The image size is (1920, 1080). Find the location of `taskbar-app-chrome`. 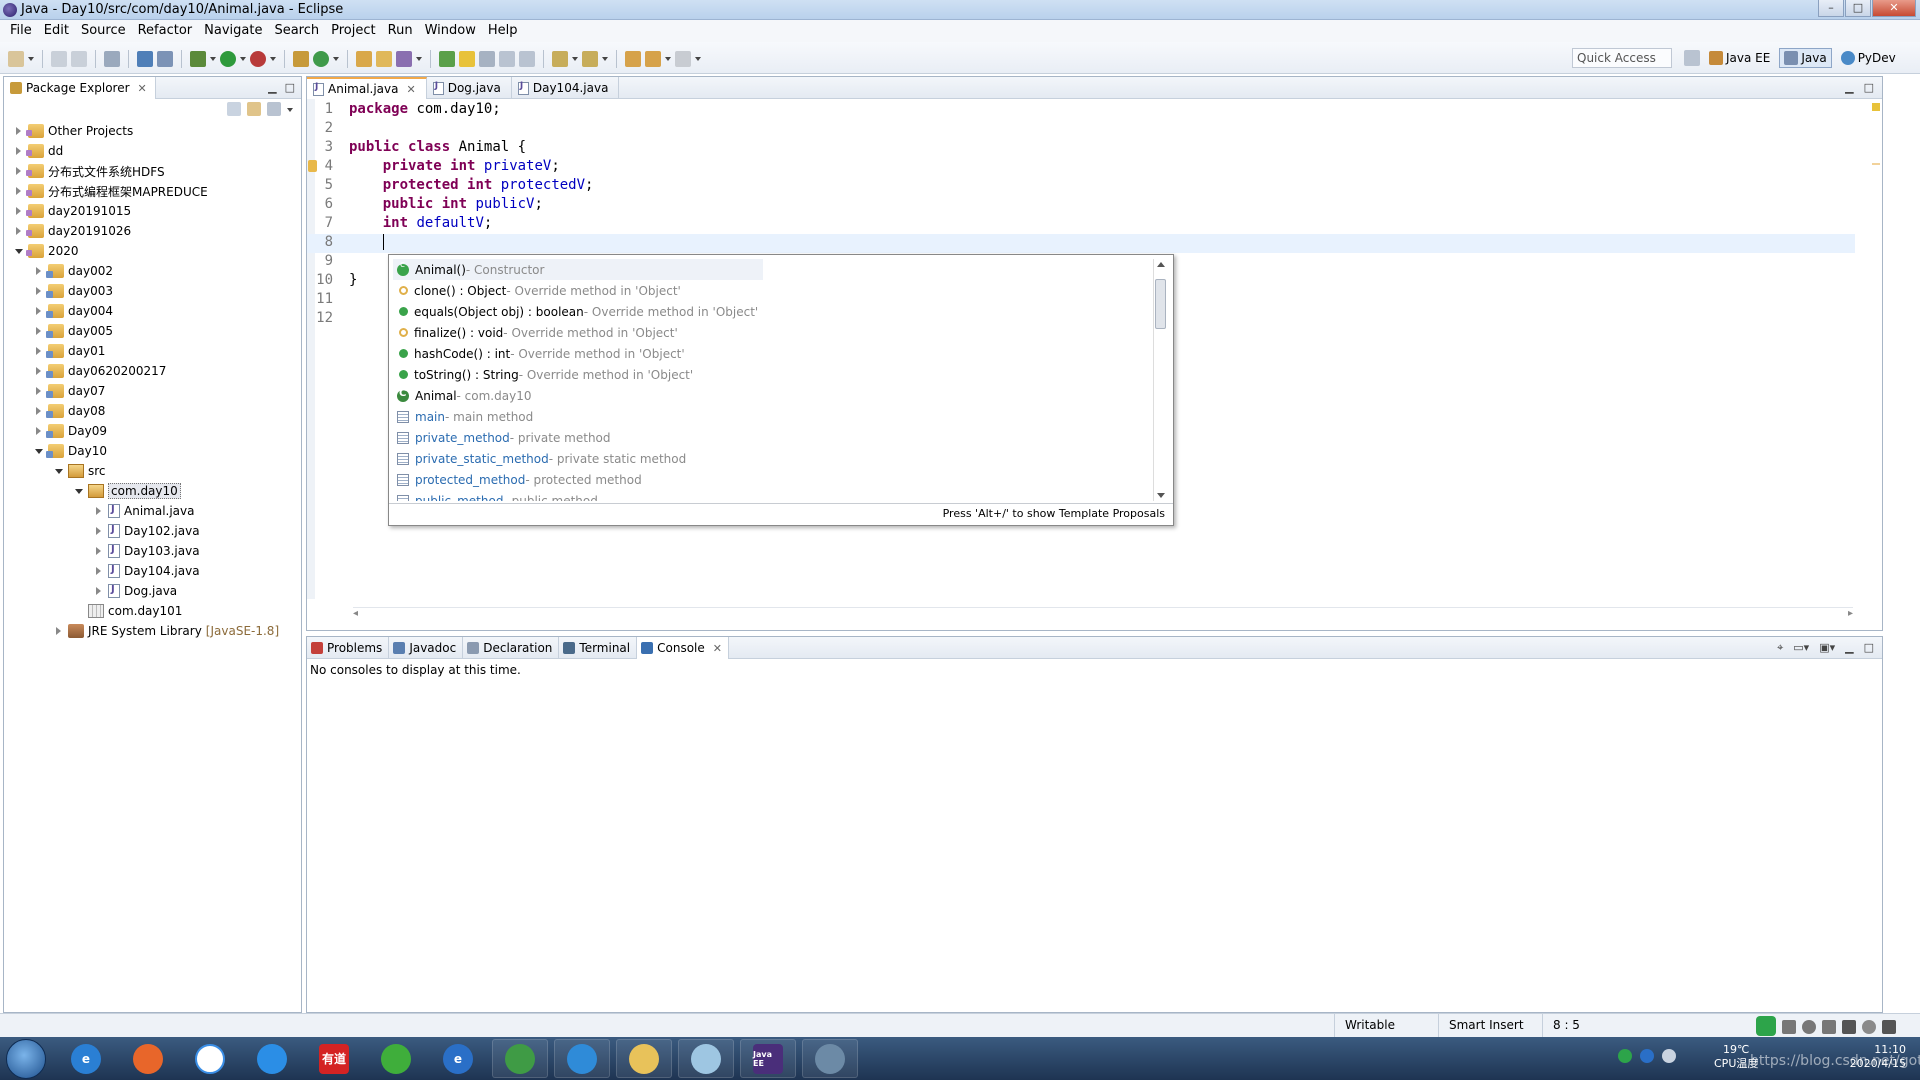

taskbar-app-chrome is located at coordinates (520, 1058).